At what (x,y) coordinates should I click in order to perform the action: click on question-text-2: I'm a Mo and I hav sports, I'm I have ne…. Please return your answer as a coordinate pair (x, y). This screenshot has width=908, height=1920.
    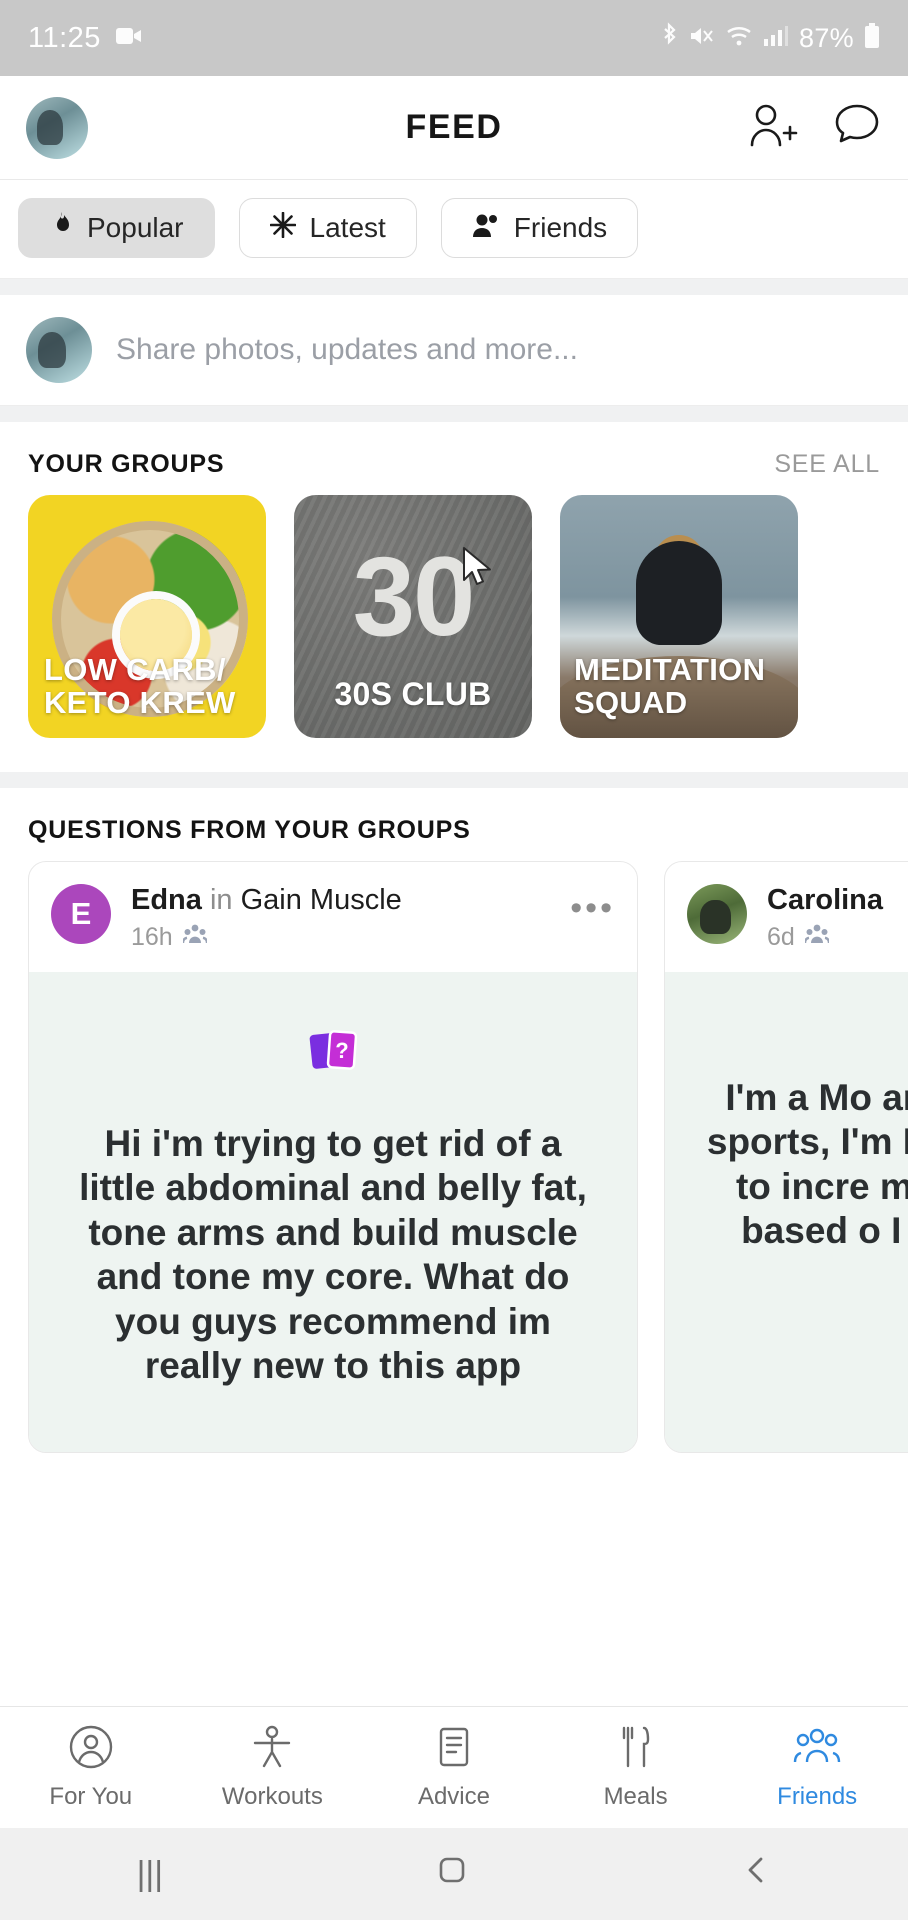
    Looking at the image, I should click on (807, 1164).